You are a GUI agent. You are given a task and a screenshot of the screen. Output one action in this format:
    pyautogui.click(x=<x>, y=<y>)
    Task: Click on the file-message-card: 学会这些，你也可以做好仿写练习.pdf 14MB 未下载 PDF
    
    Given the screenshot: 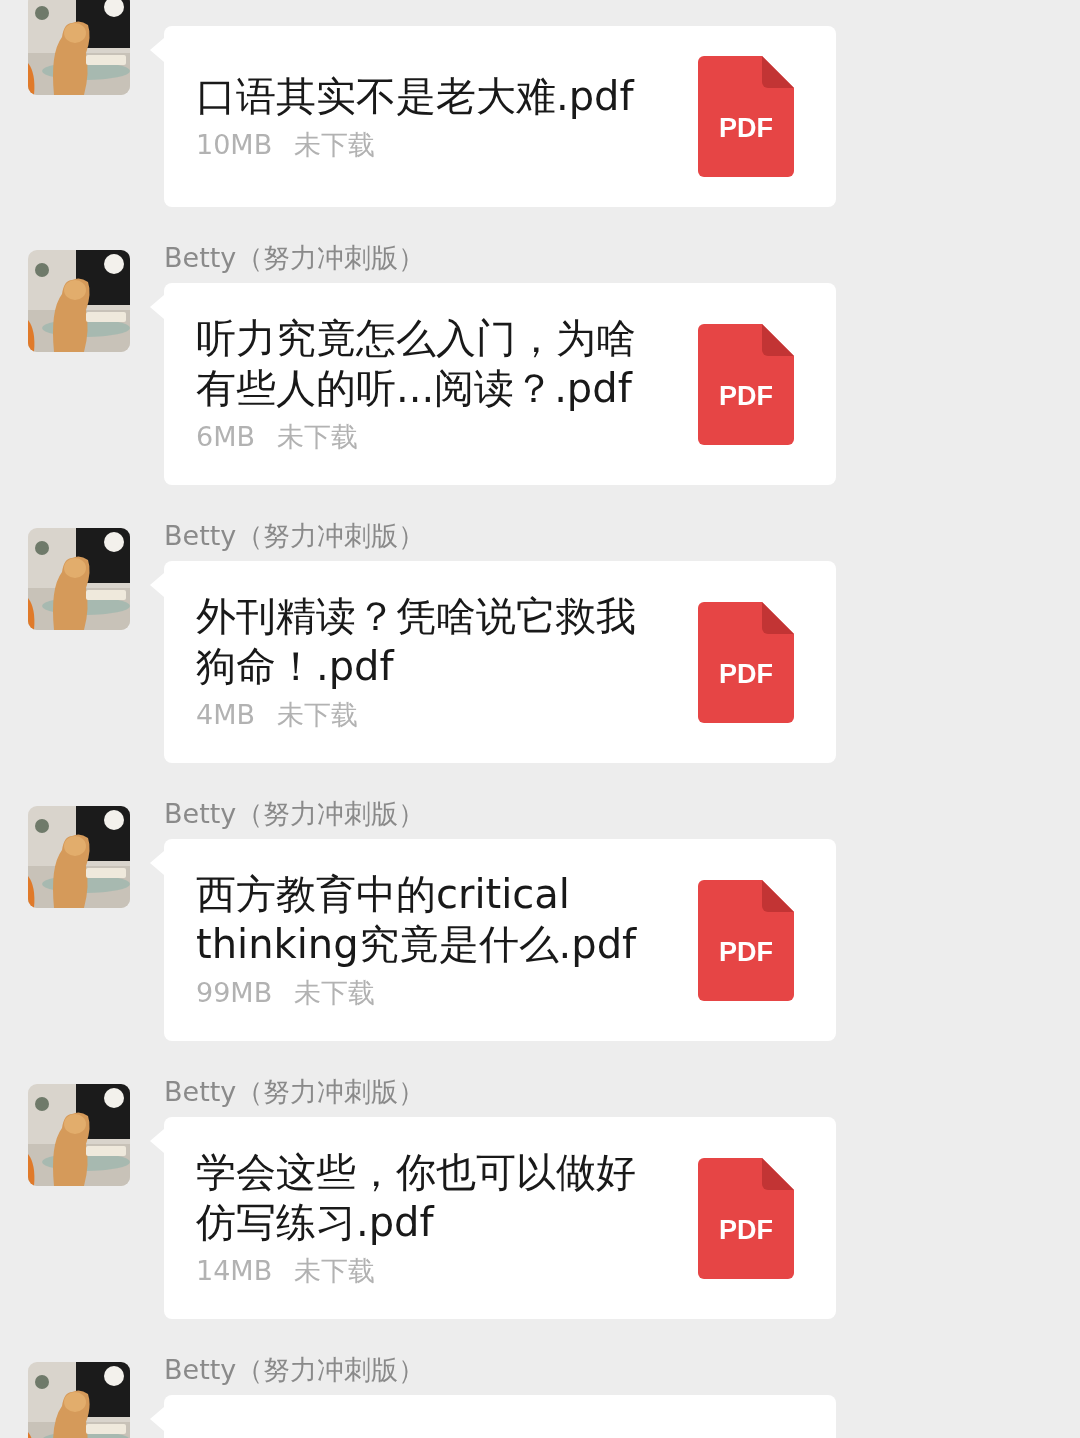 What is the action you would take?
    pyautogui.click(x=500, y=1218)
    